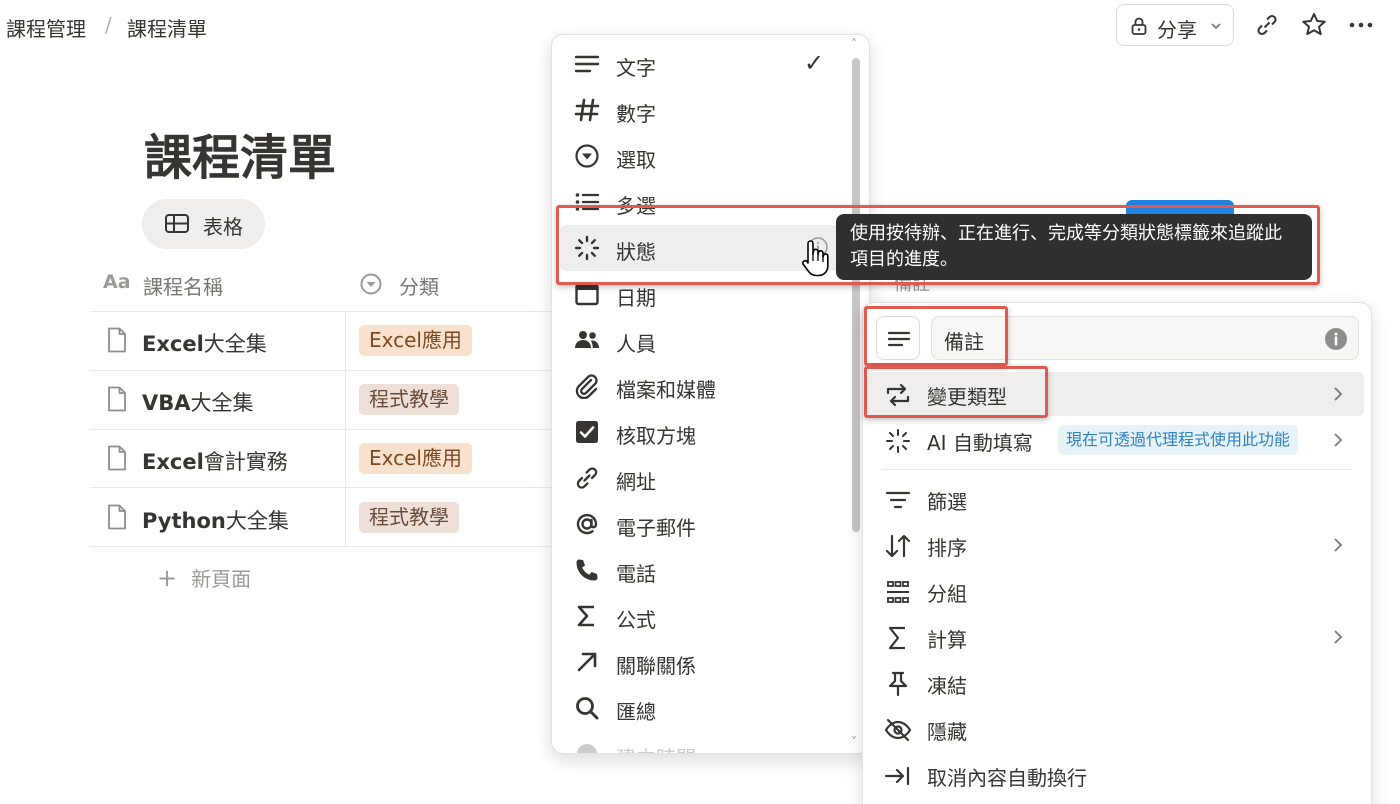 This screenshot has width=1400, height=804. I want to click on share-button: 分享, so click(1175, 25).